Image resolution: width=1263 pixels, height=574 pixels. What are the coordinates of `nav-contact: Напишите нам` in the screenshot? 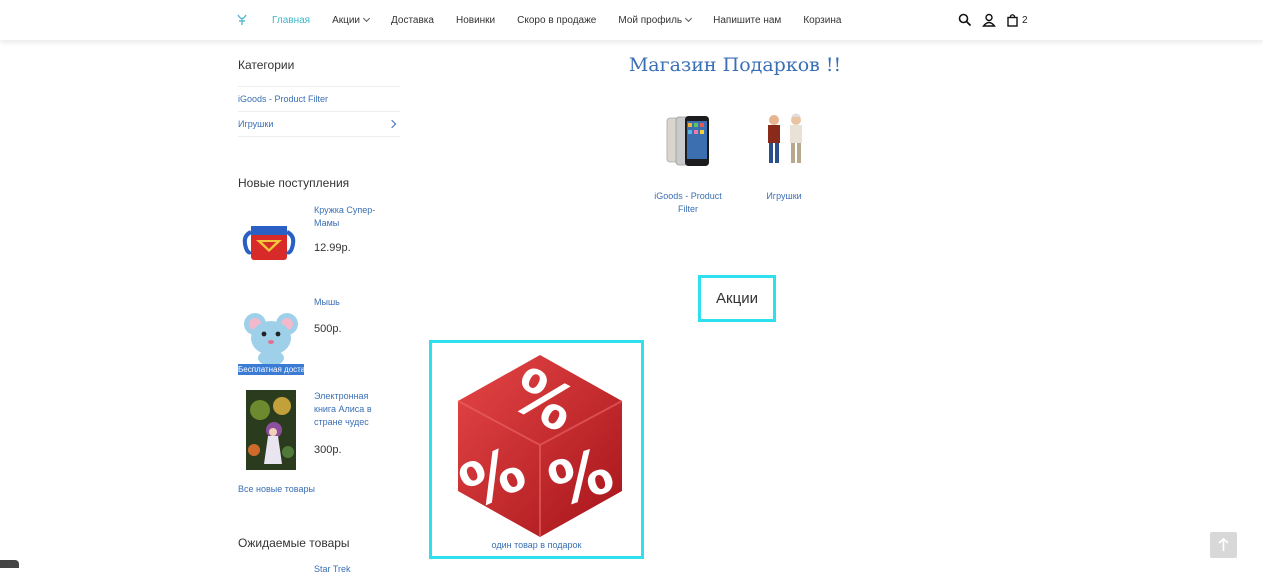 It's located at (747, 20).